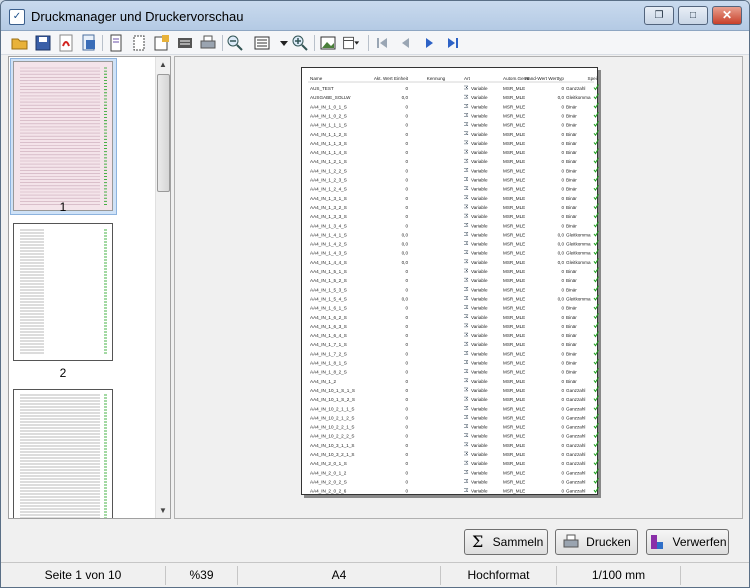  Describe the element at coordinates (89, 43) in the screenshot. I see `export-icon` at that location.